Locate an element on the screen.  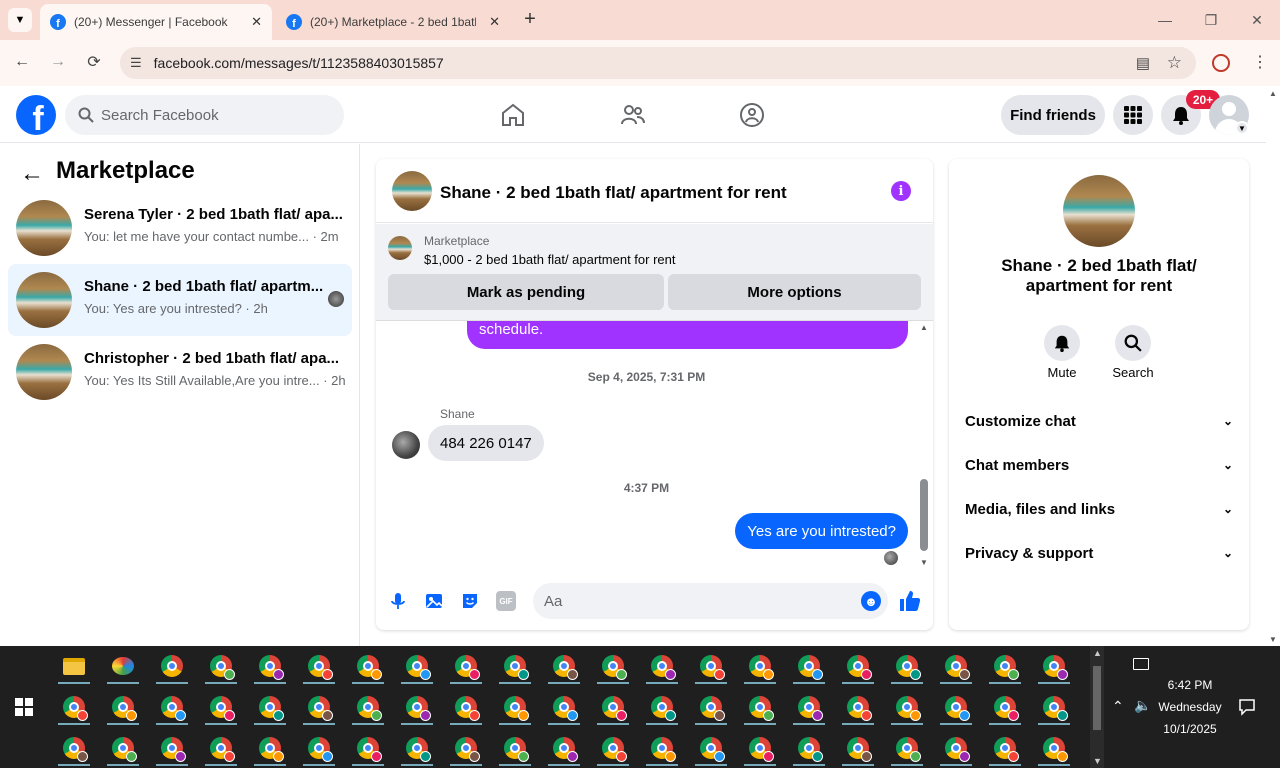
profile-icon is located at coordinates (1221, 63).